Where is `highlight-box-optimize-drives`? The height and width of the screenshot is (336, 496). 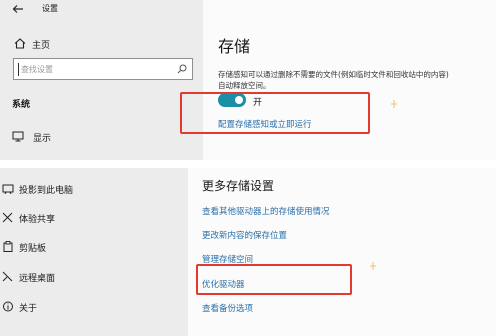
highlight-box-optimize-drives is located at coordinates (274, 279).